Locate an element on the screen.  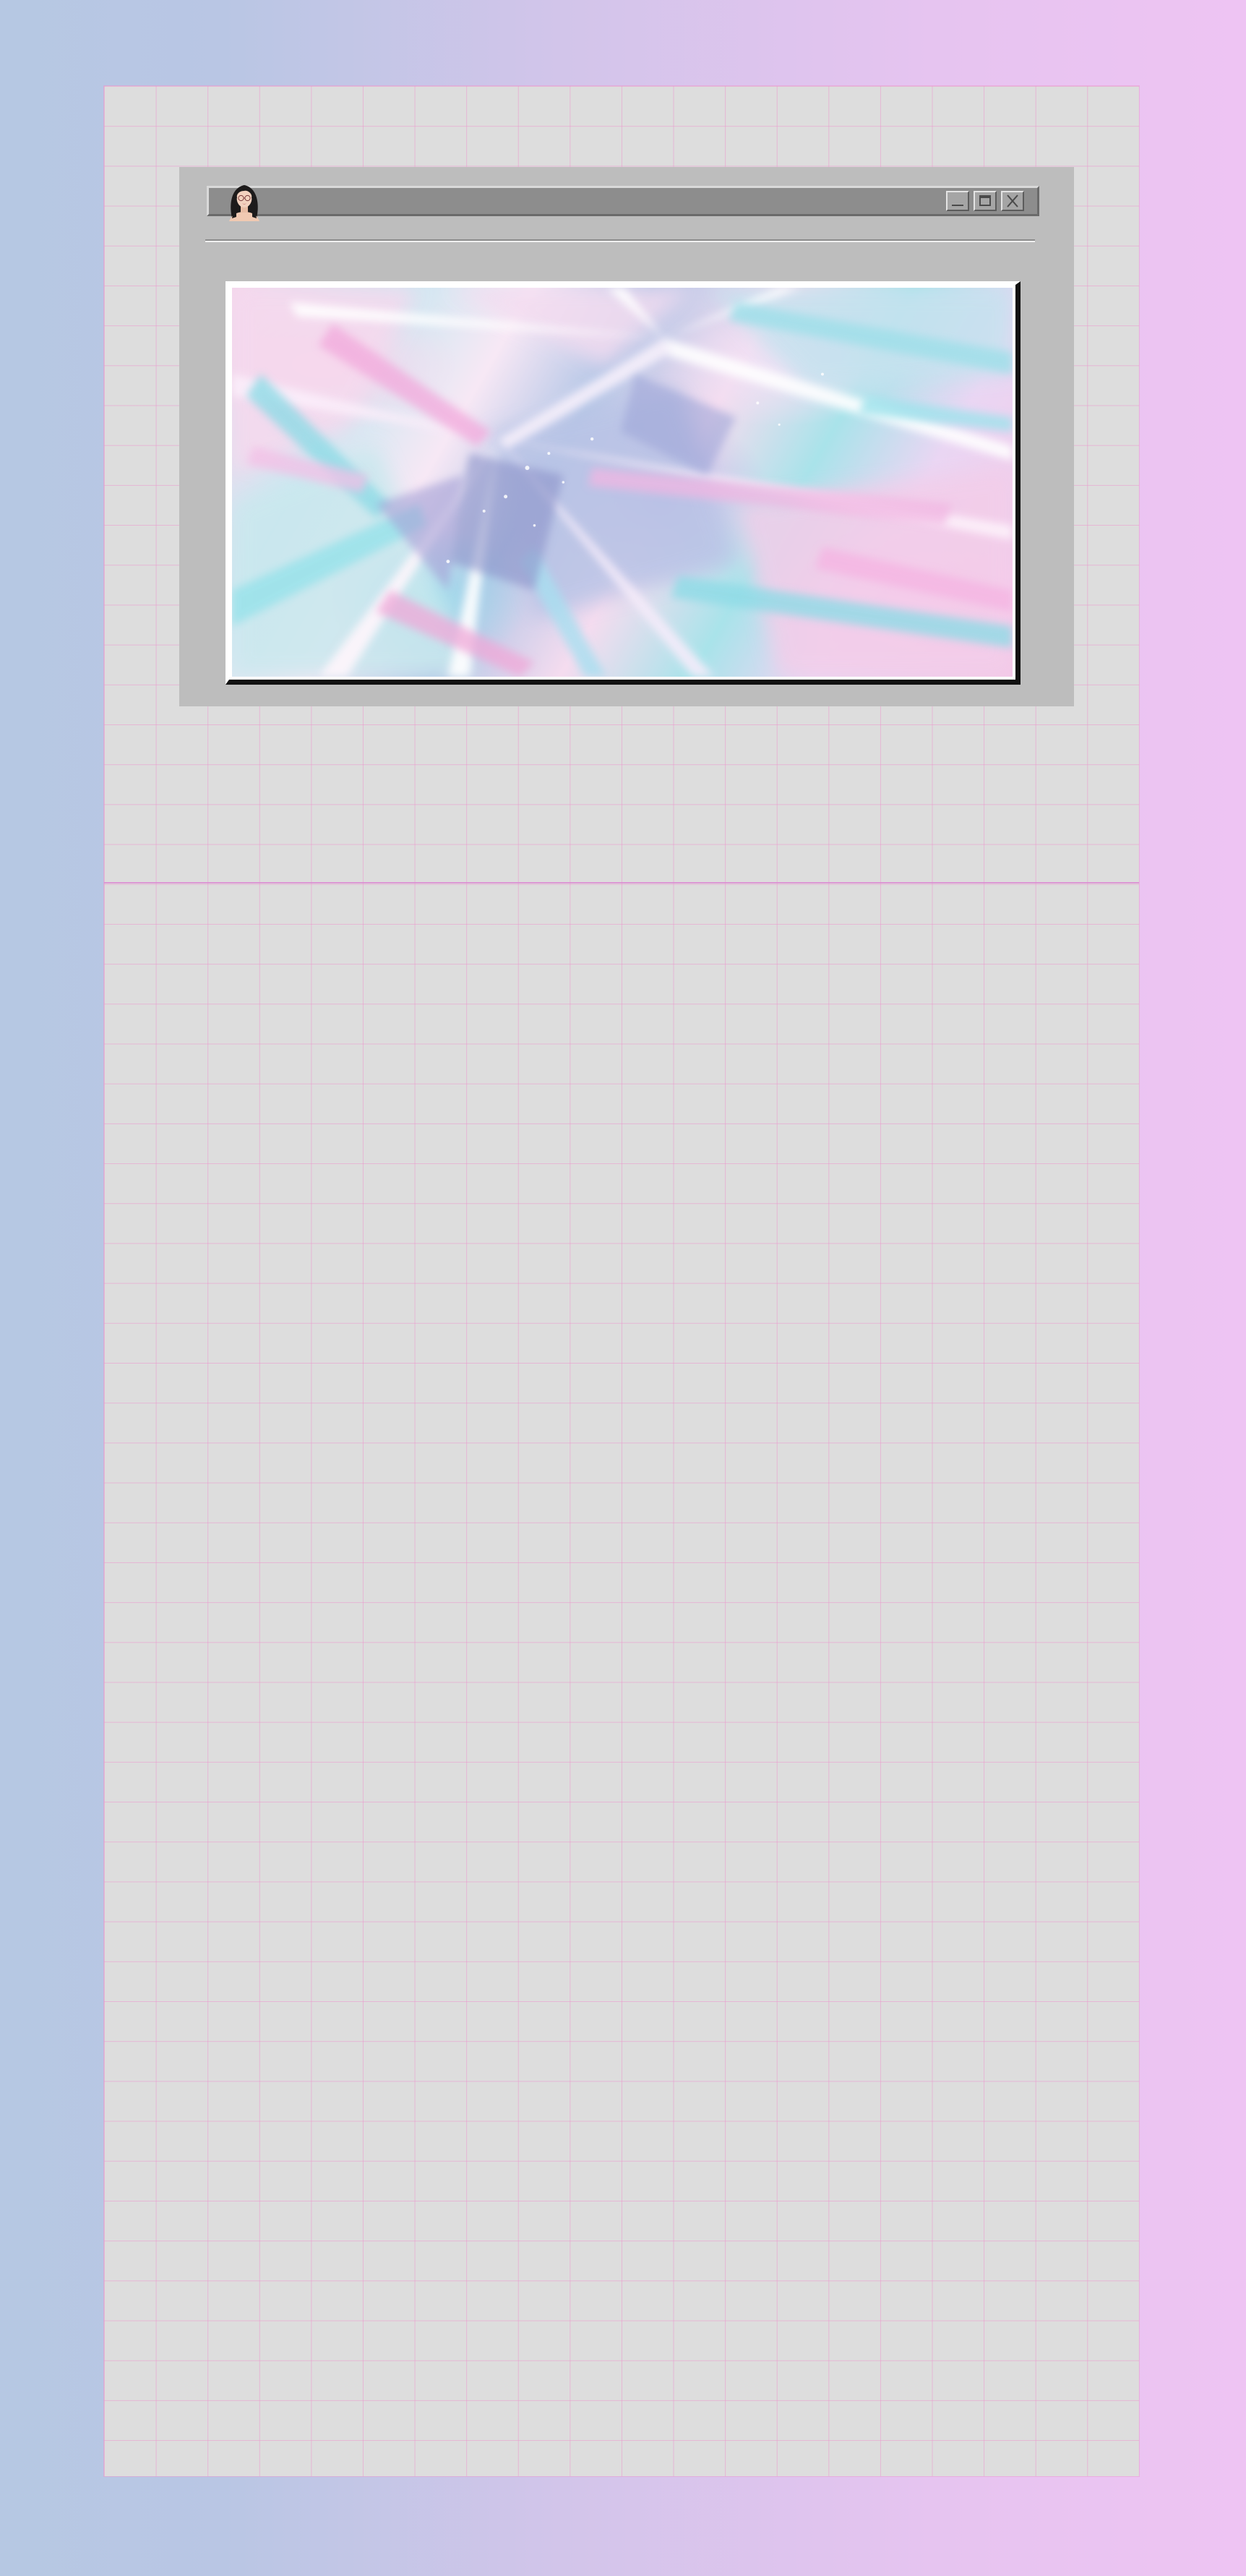
window-separator is located at coordinates (620, 240).